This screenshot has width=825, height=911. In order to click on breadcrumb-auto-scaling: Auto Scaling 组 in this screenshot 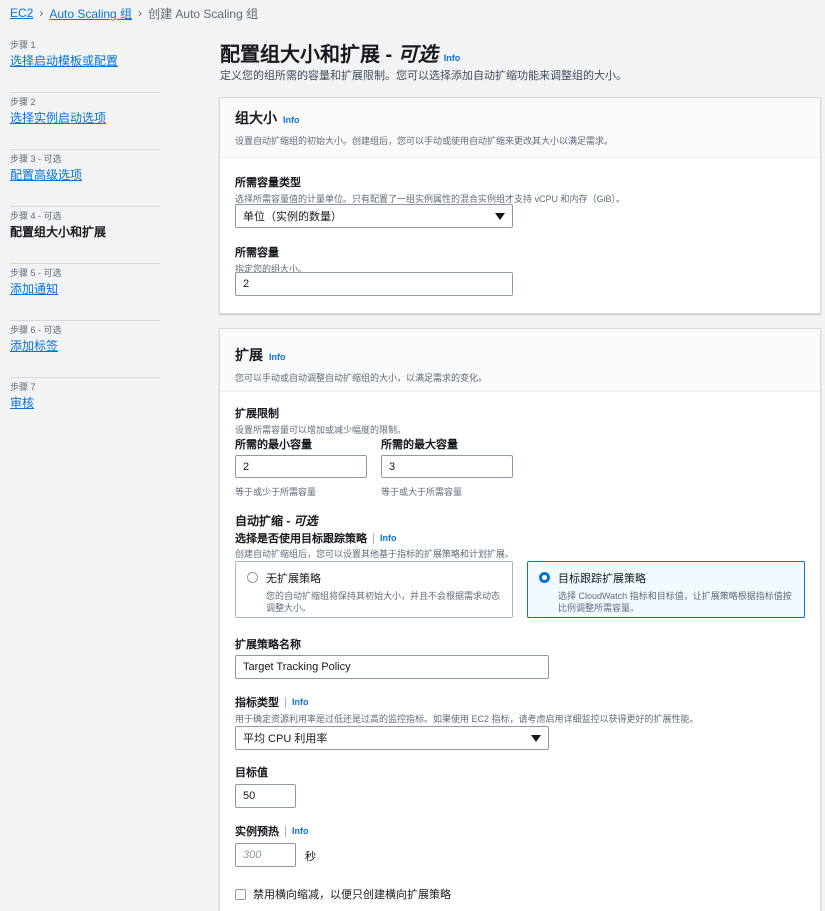, I will do `click(90, 13)`.